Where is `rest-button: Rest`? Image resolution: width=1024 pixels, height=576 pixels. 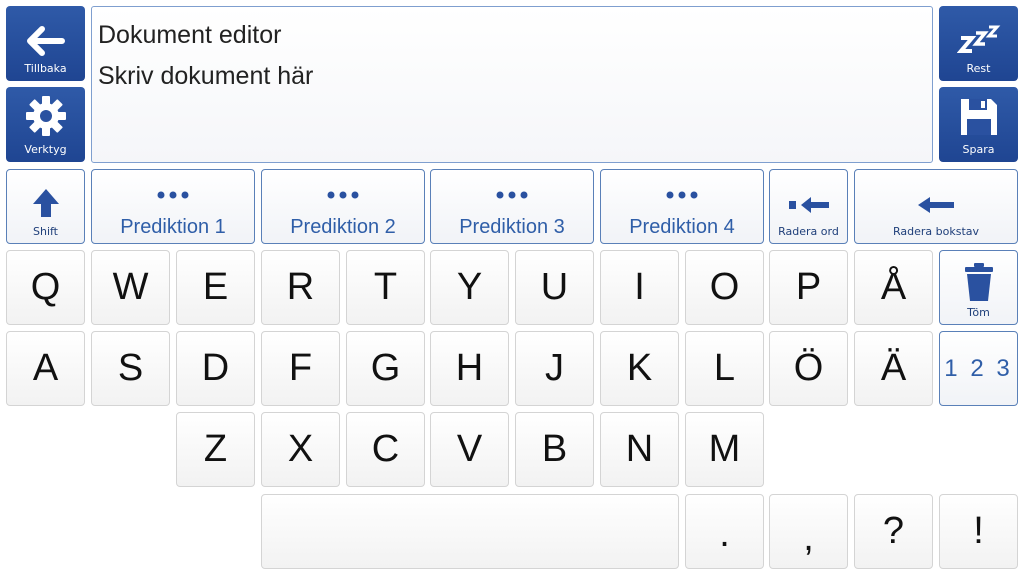
rest-button: Rest is located at coordinates (978, 43).